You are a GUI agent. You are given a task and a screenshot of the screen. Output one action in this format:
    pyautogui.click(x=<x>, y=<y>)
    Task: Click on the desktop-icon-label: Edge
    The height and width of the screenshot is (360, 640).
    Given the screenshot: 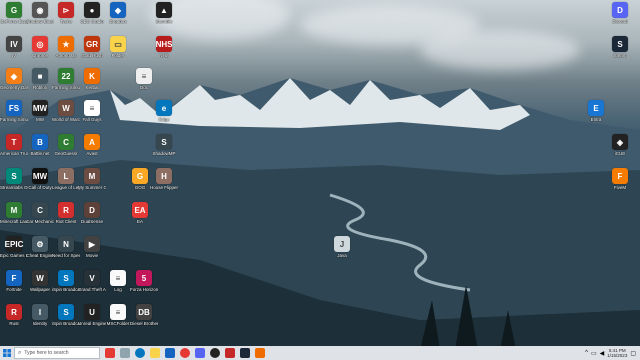 What is the action you would take?
    pyautogui.click(x=164, y=119)
    